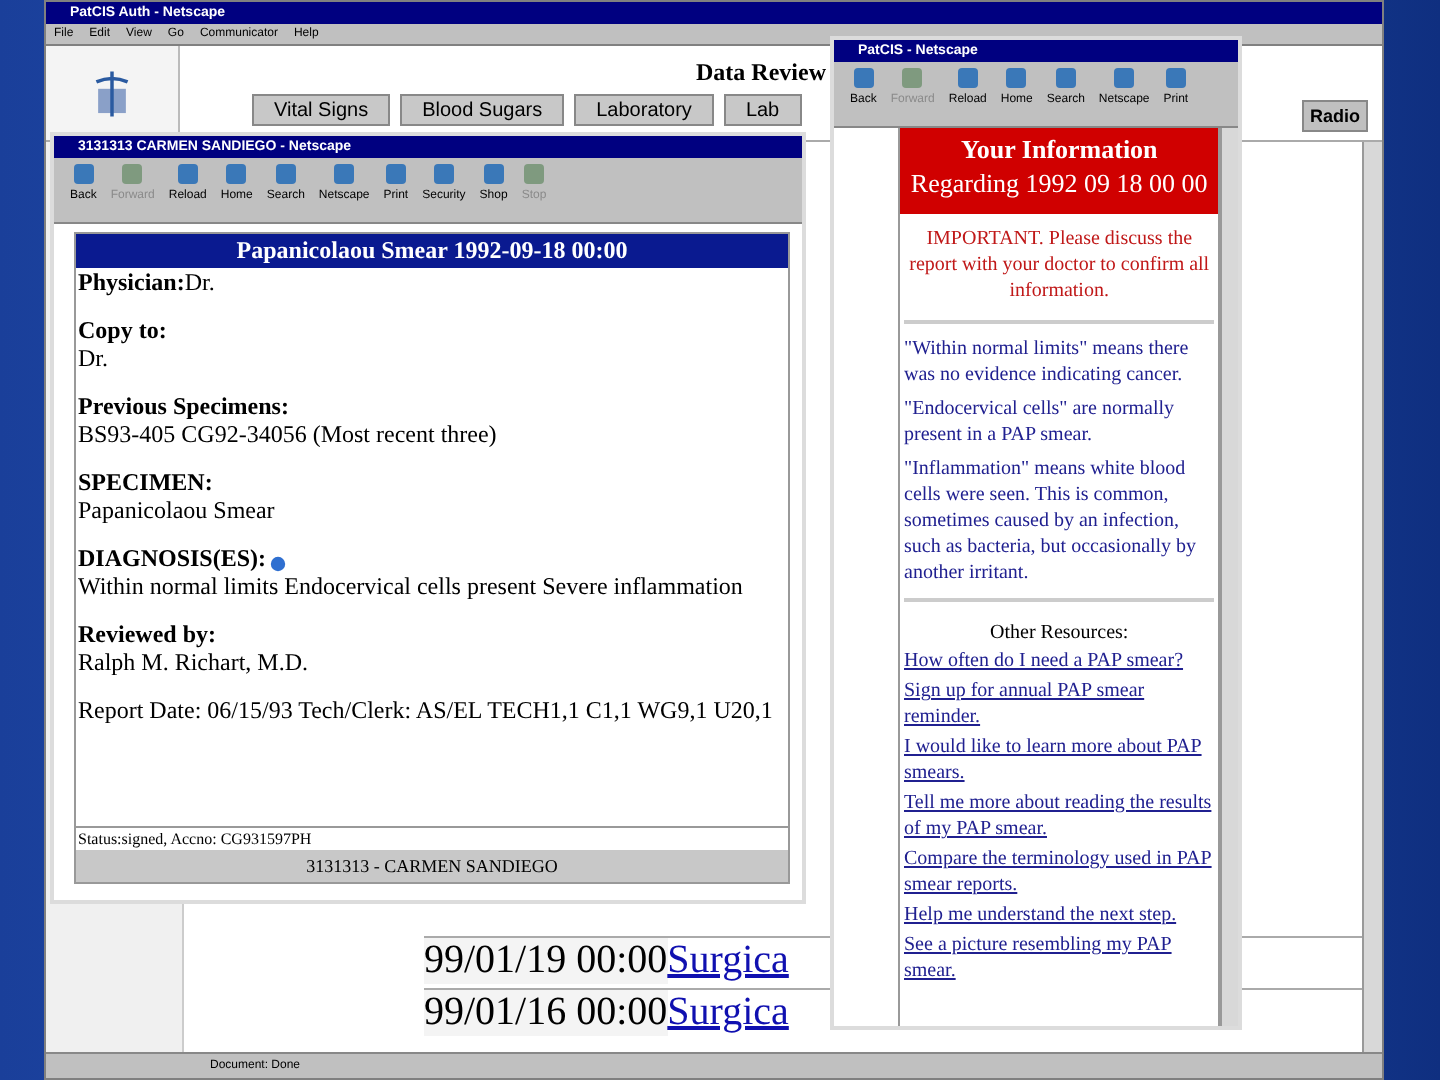  Describe the element at coordinates (1059, 704) in the screenshot. I see `resource-link: Sign up for annual PAP smear reminder.` at that location.